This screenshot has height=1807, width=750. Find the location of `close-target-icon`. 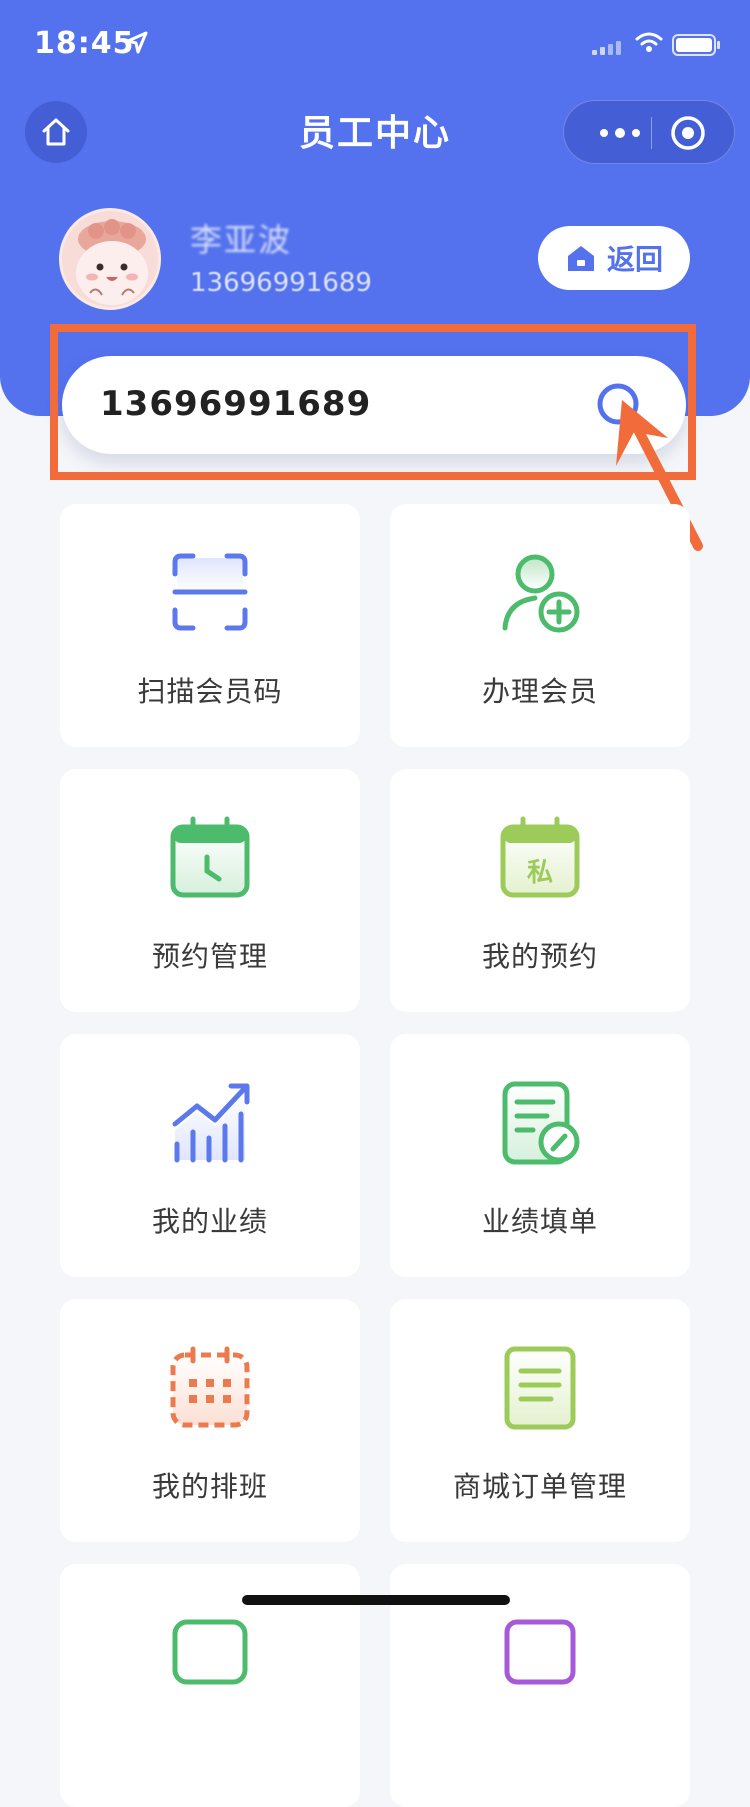

close-target-icon is located at coordinates (688, 133).